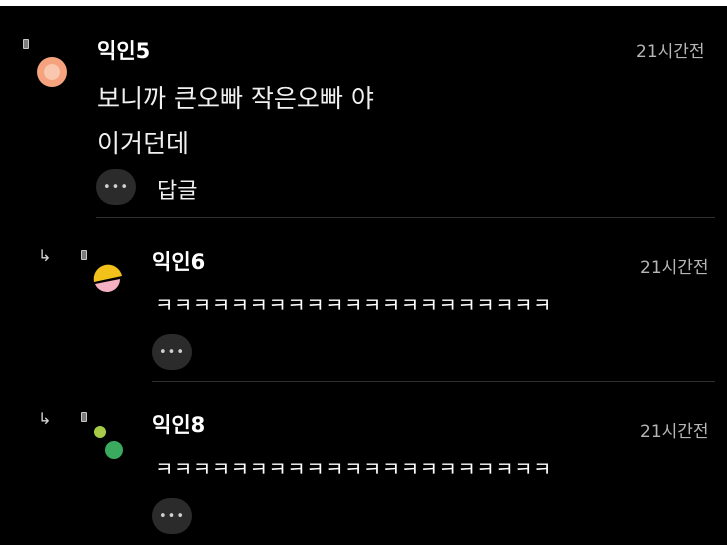 The width and height of the screenshot is (727, 545). I want to click on comment-timestamp: 21시간전, so click(670, 52).